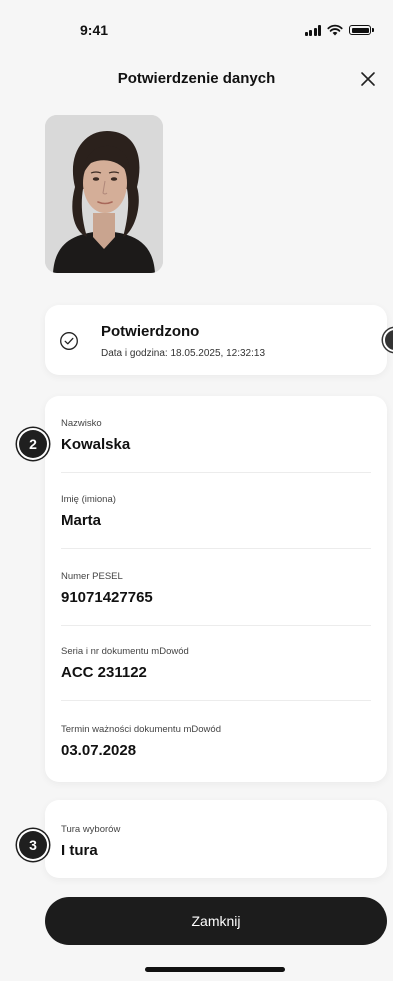 This screenshot has width=393, height=981. What do you see at coordinates (94, 30) in the screenshot?
I see `status-time: 9:41` at bounding box center [94, 30].